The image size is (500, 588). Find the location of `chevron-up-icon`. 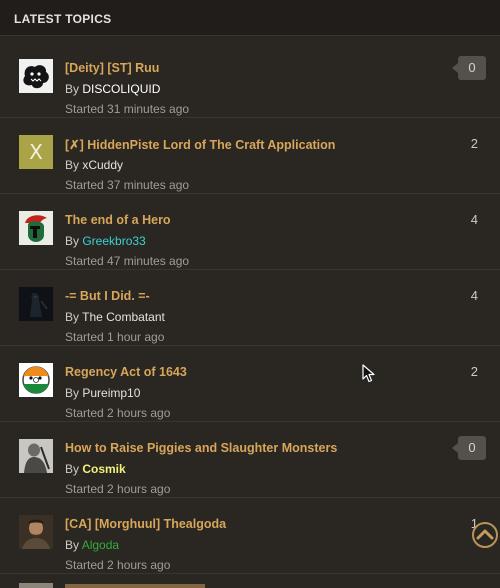

chevron-up-icon is located at coordinates (485, 534).